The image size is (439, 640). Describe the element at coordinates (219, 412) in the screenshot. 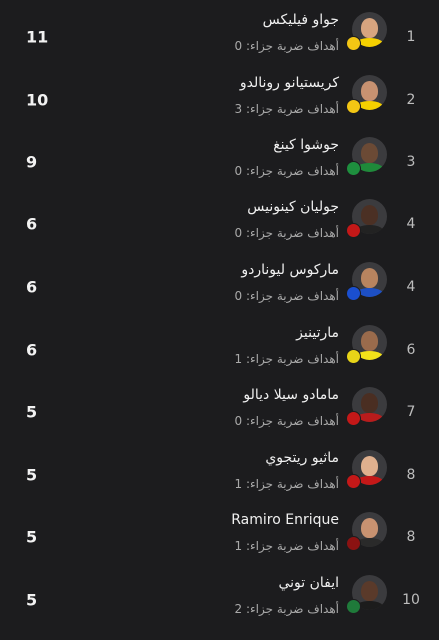

I see `player-row: 5 مامادو سيلا ديالو أهداف ضربة جزاء: 0 7` at that location.